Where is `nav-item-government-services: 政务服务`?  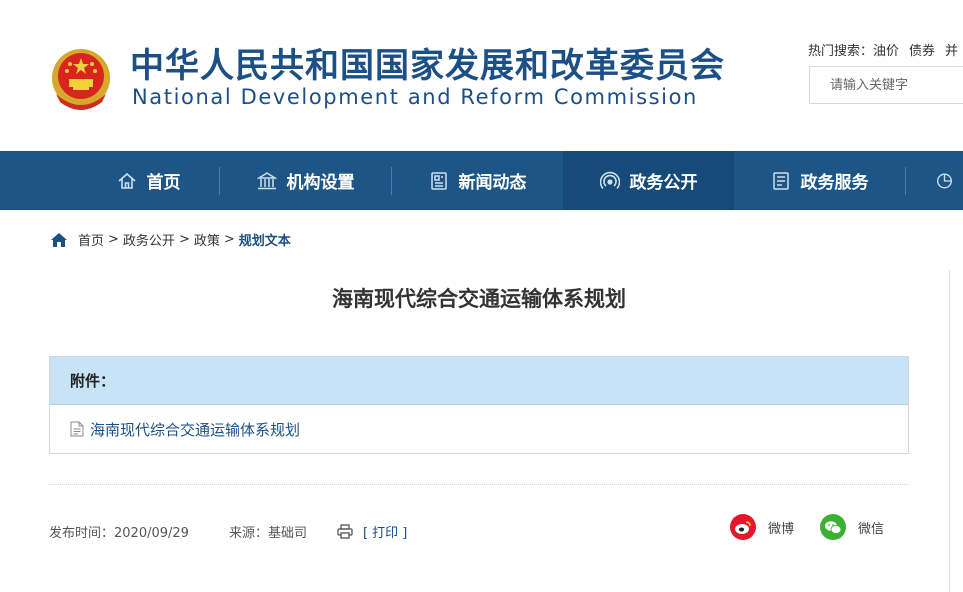
nav-item-government-services: 政务服务 is located at coordinates (819, 180).